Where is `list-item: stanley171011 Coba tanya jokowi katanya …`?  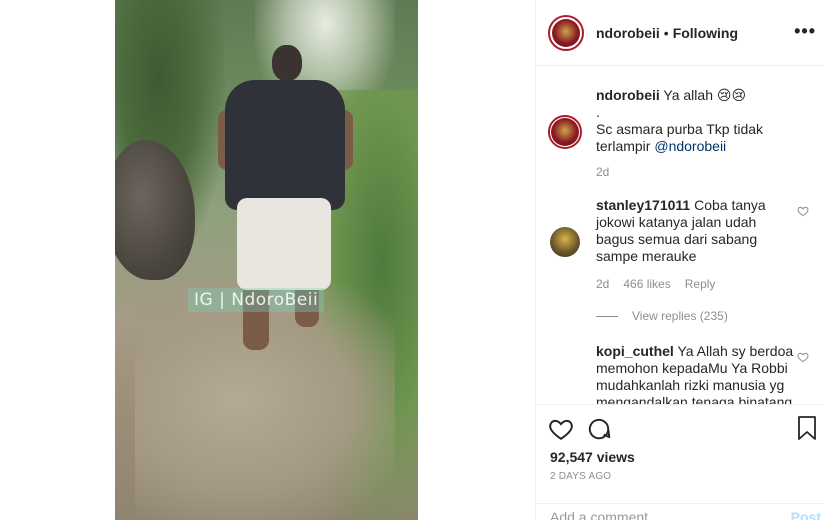
list-item: stanley171011 Coba tanya jokowi katanya … is located at coordinates (680, 260).